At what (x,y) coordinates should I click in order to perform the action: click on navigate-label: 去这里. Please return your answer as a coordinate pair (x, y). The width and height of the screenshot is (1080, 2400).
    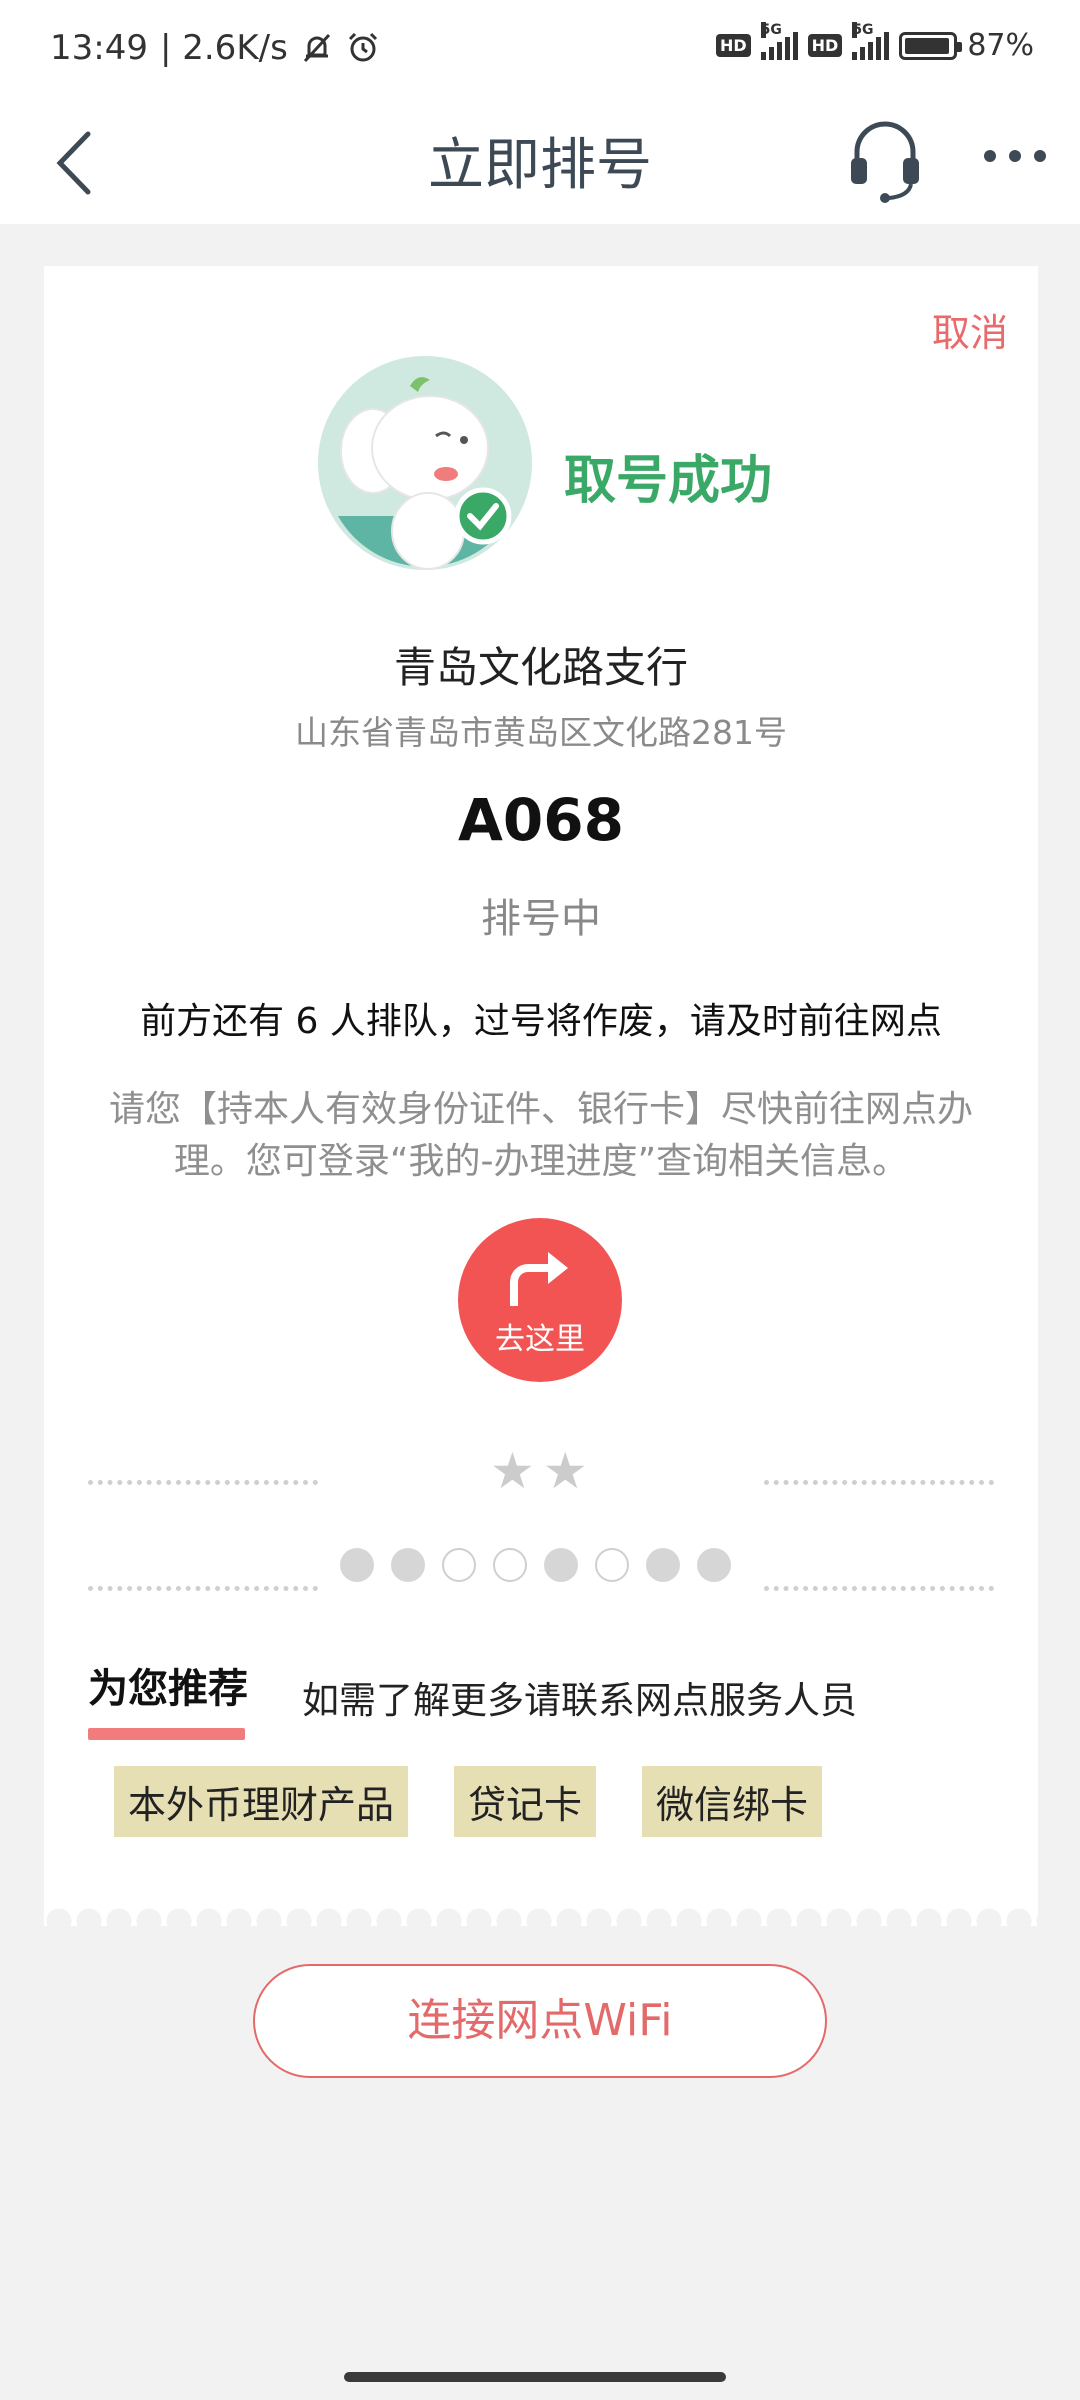
    Looking at the image, I should click on (540, 1339).